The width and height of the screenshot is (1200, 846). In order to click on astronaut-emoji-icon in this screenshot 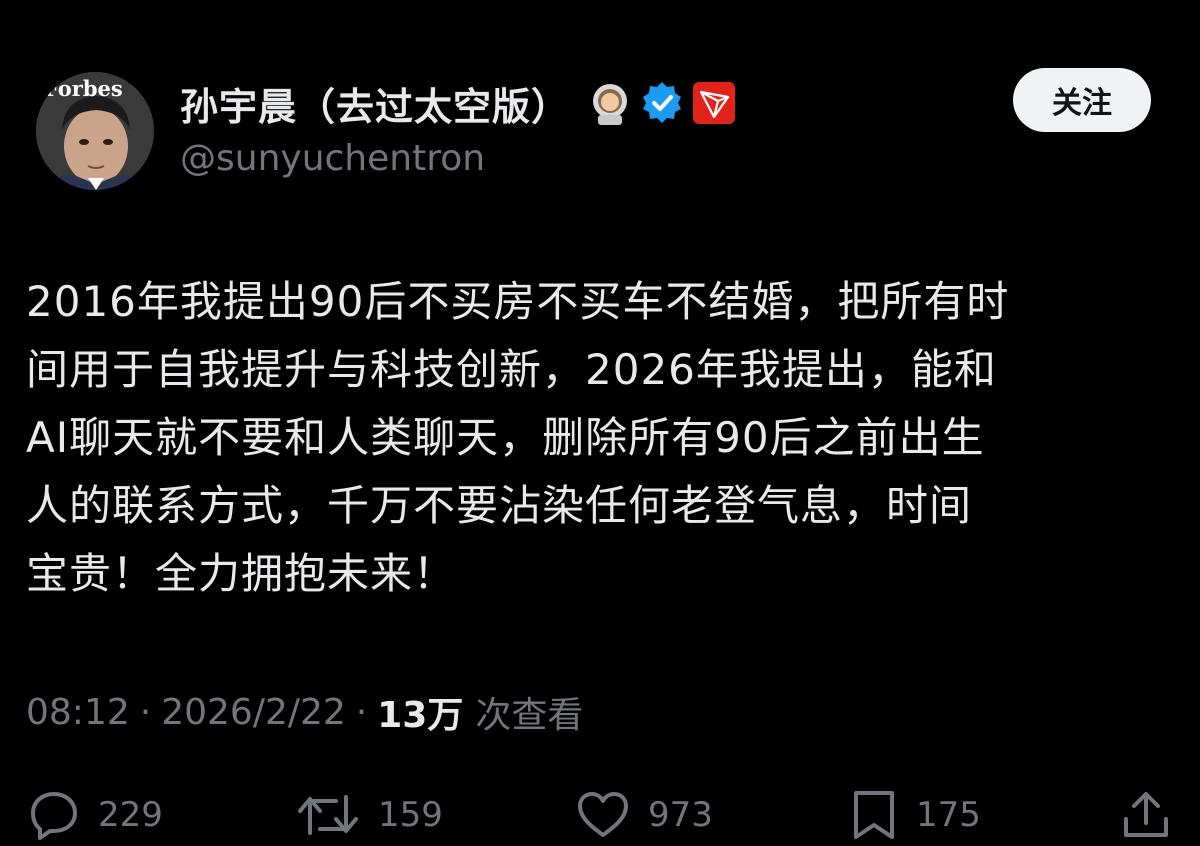, I will do `click(610, 103)`.